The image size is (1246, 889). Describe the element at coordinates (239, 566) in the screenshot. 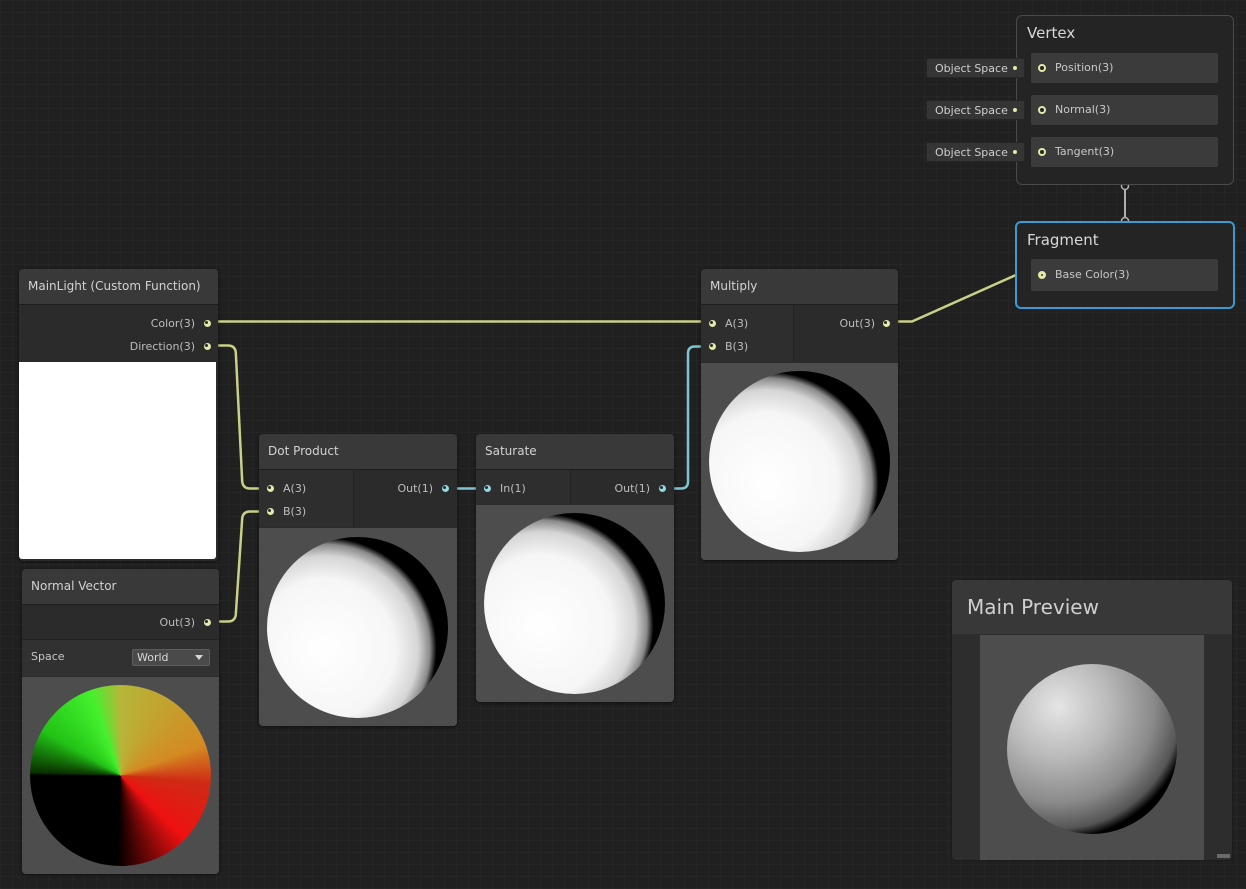

I see `wire-normal-to-dot-b` at that location.